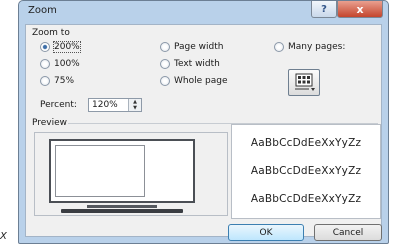 This screenshot has width=393, height=246. What do you see at coordinates (67, 47) in the screenshot?
I see `radio-label: 200%` at bounding box center [67, 47].